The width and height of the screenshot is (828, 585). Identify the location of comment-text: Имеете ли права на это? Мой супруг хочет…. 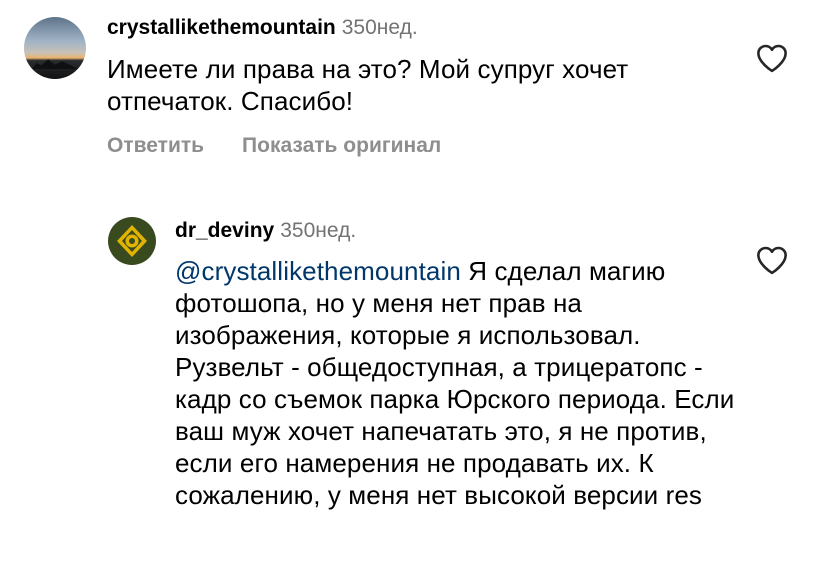
(368, 85).